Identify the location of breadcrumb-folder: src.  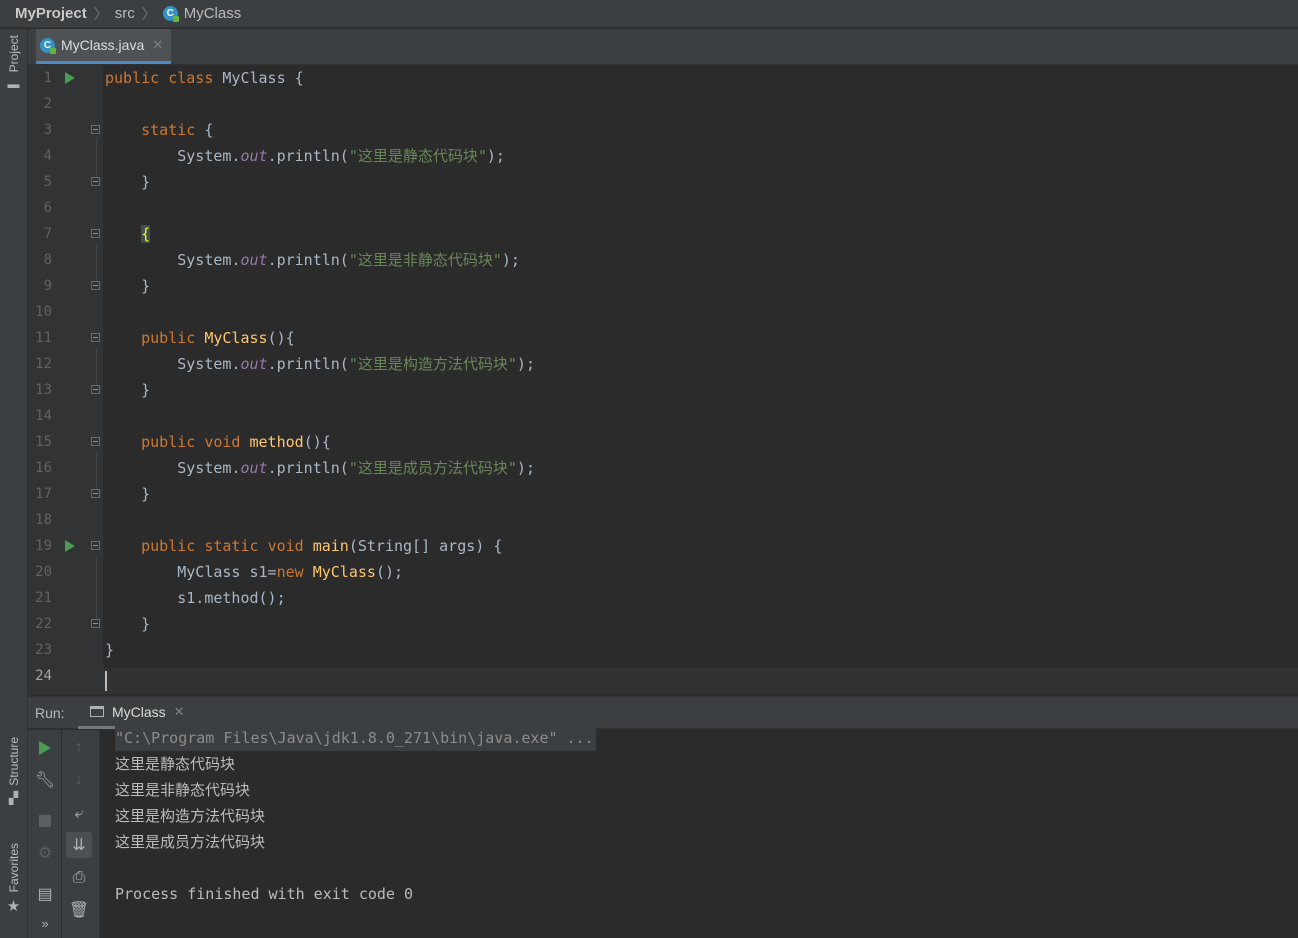
(125, 13).